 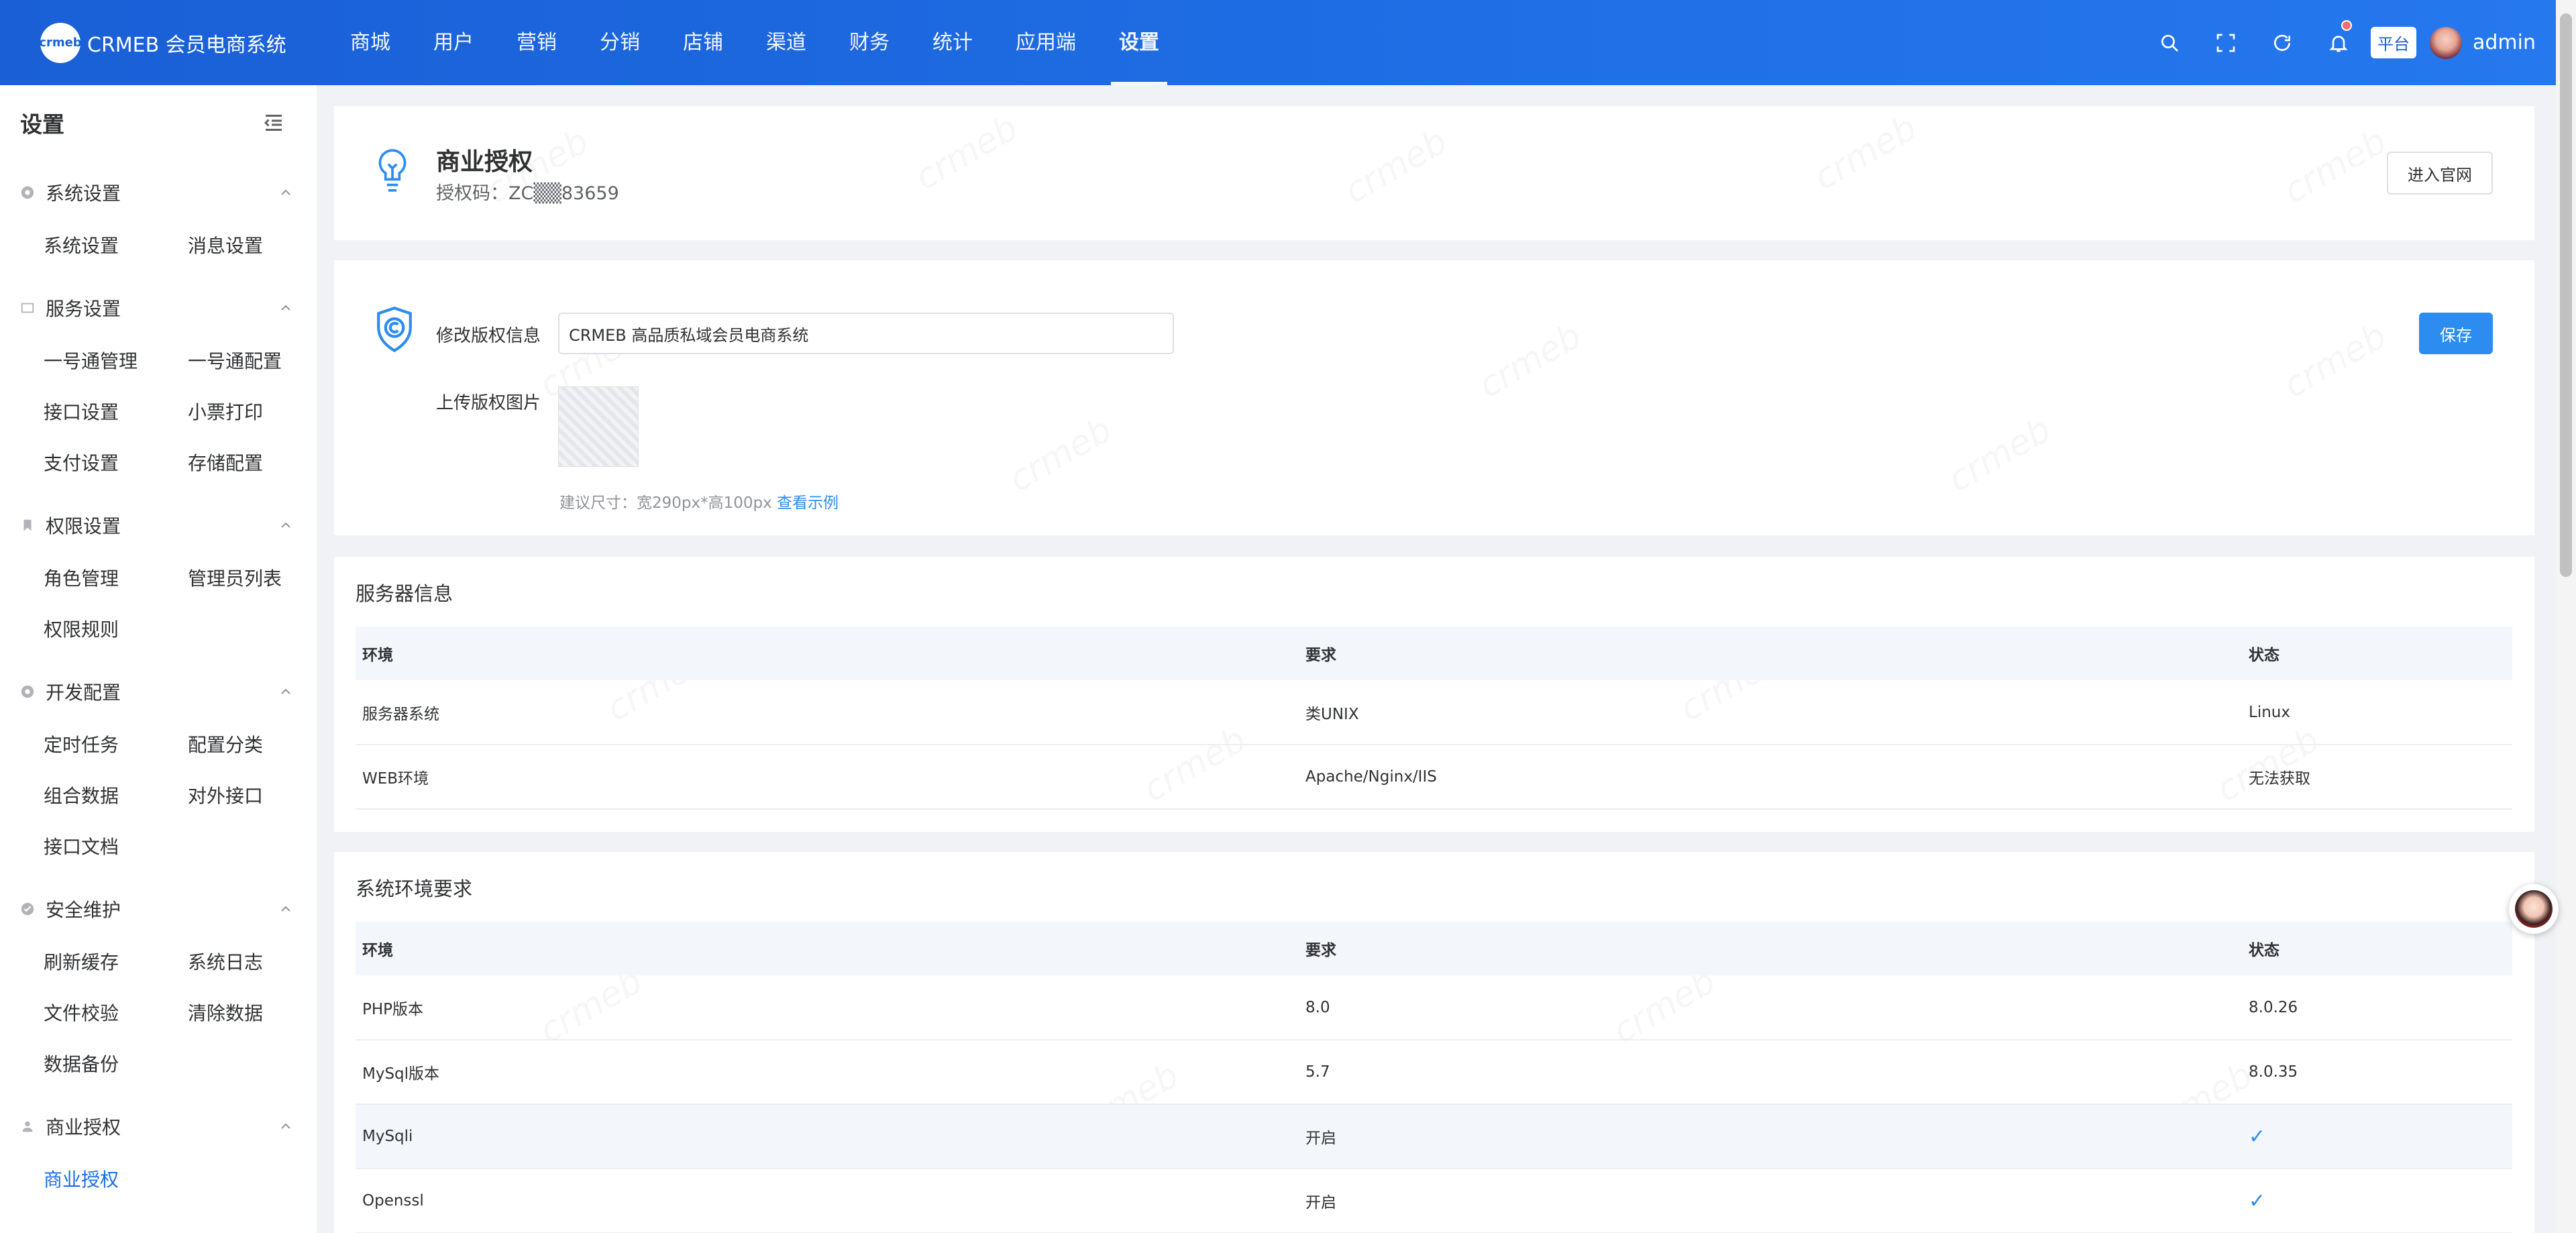 What do you see at coordinates (2393, 43) in the screenshot?
I see `platform-tag: 平台` at bounding box center [2393, 43].